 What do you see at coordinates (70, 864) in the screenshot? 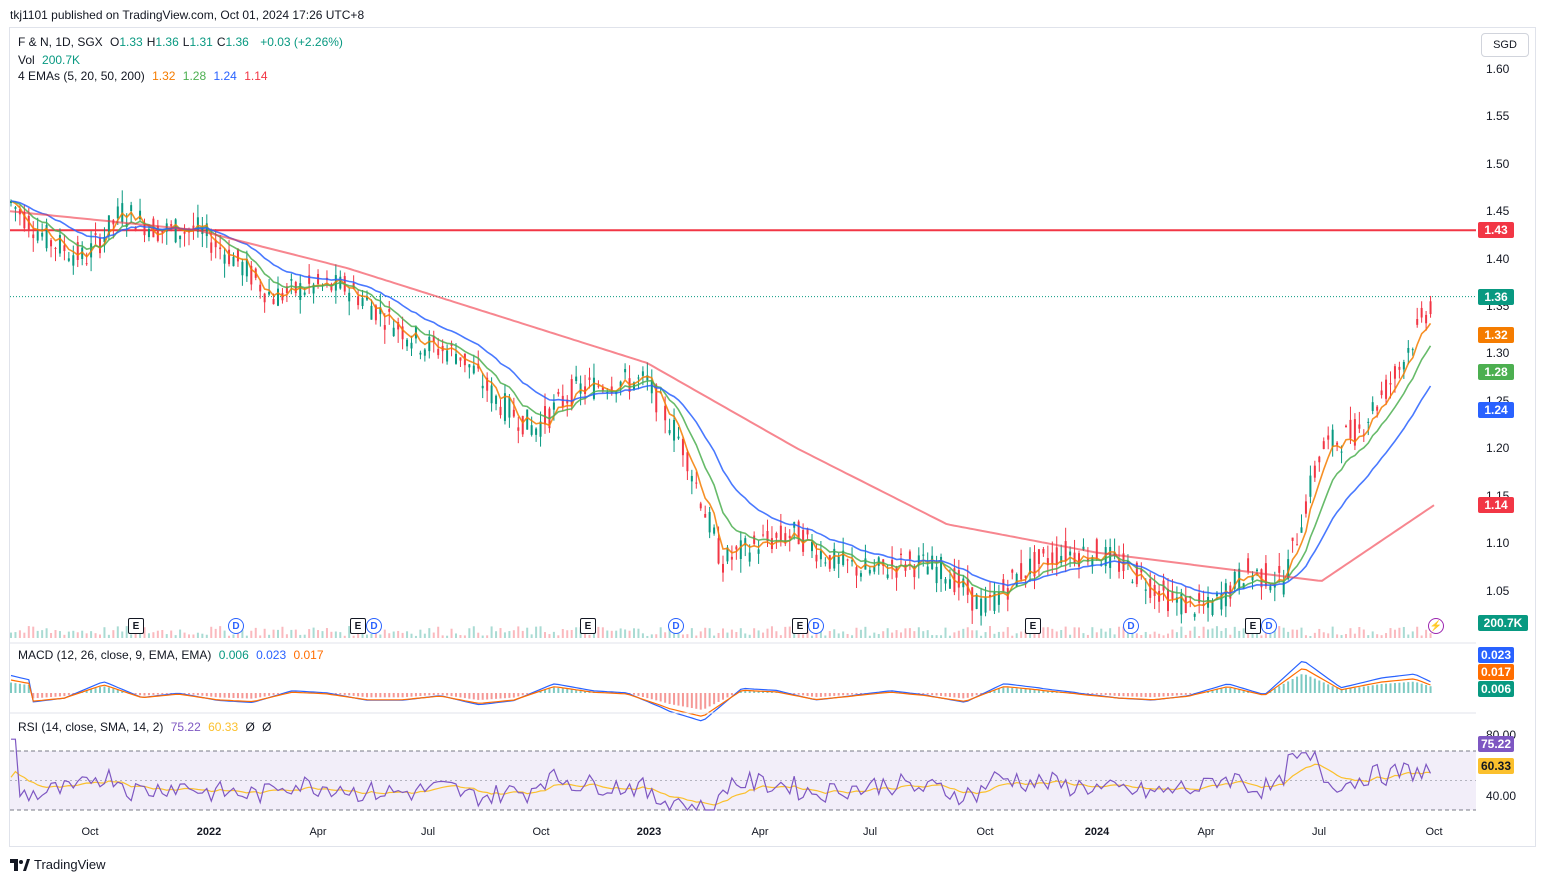
I see `brand-label: TradingView` at bounding box center [70, 864].